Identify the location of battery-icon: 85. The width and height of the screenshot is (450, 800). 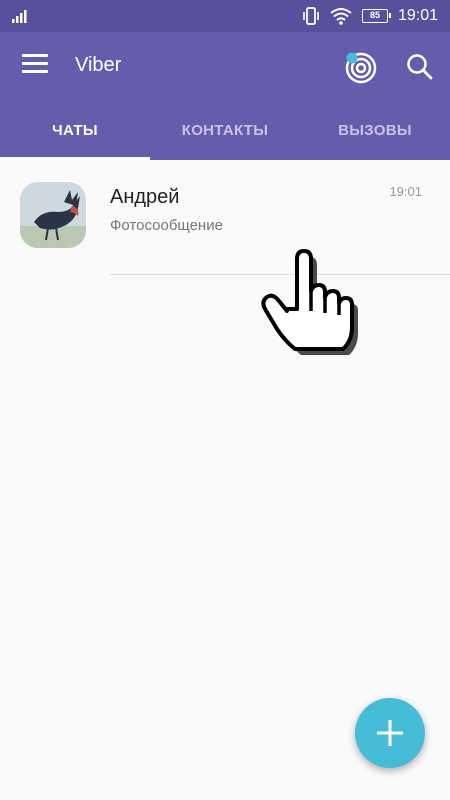
(376, 16).